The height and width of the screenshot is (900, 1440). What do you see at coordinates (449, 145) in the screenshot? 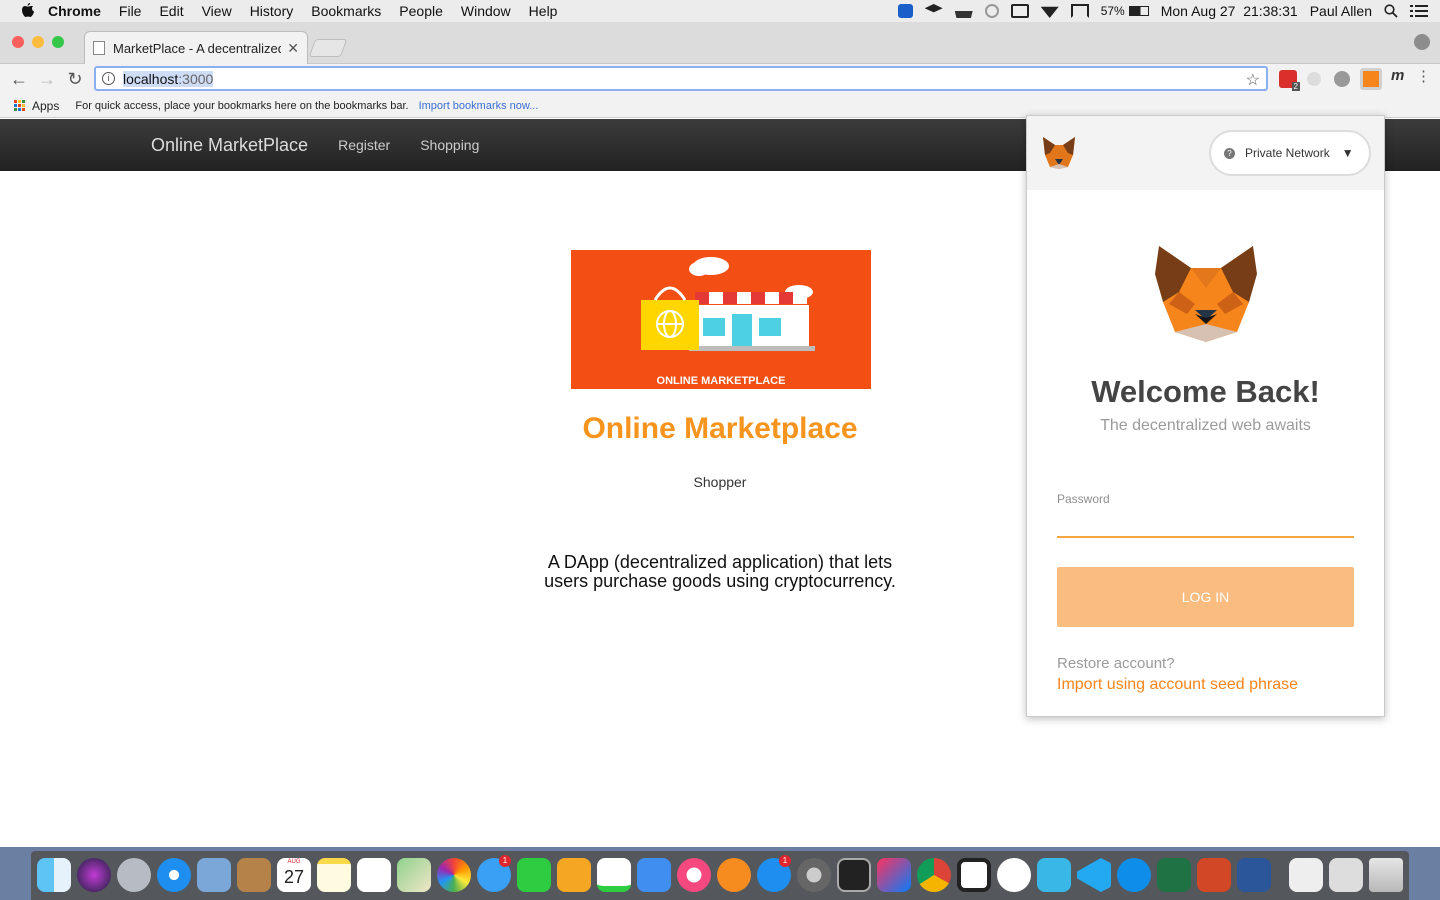
I see `nav-shopping: Shopping` at bounding box center [449, 145].